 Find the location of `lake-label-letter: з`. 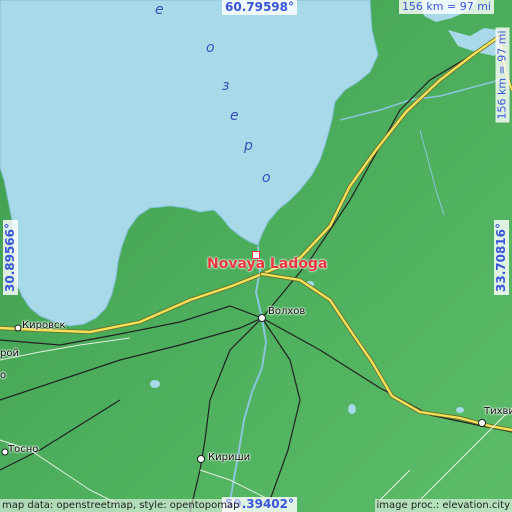

lake-label-letter: з is located at coordinates (226, 86).